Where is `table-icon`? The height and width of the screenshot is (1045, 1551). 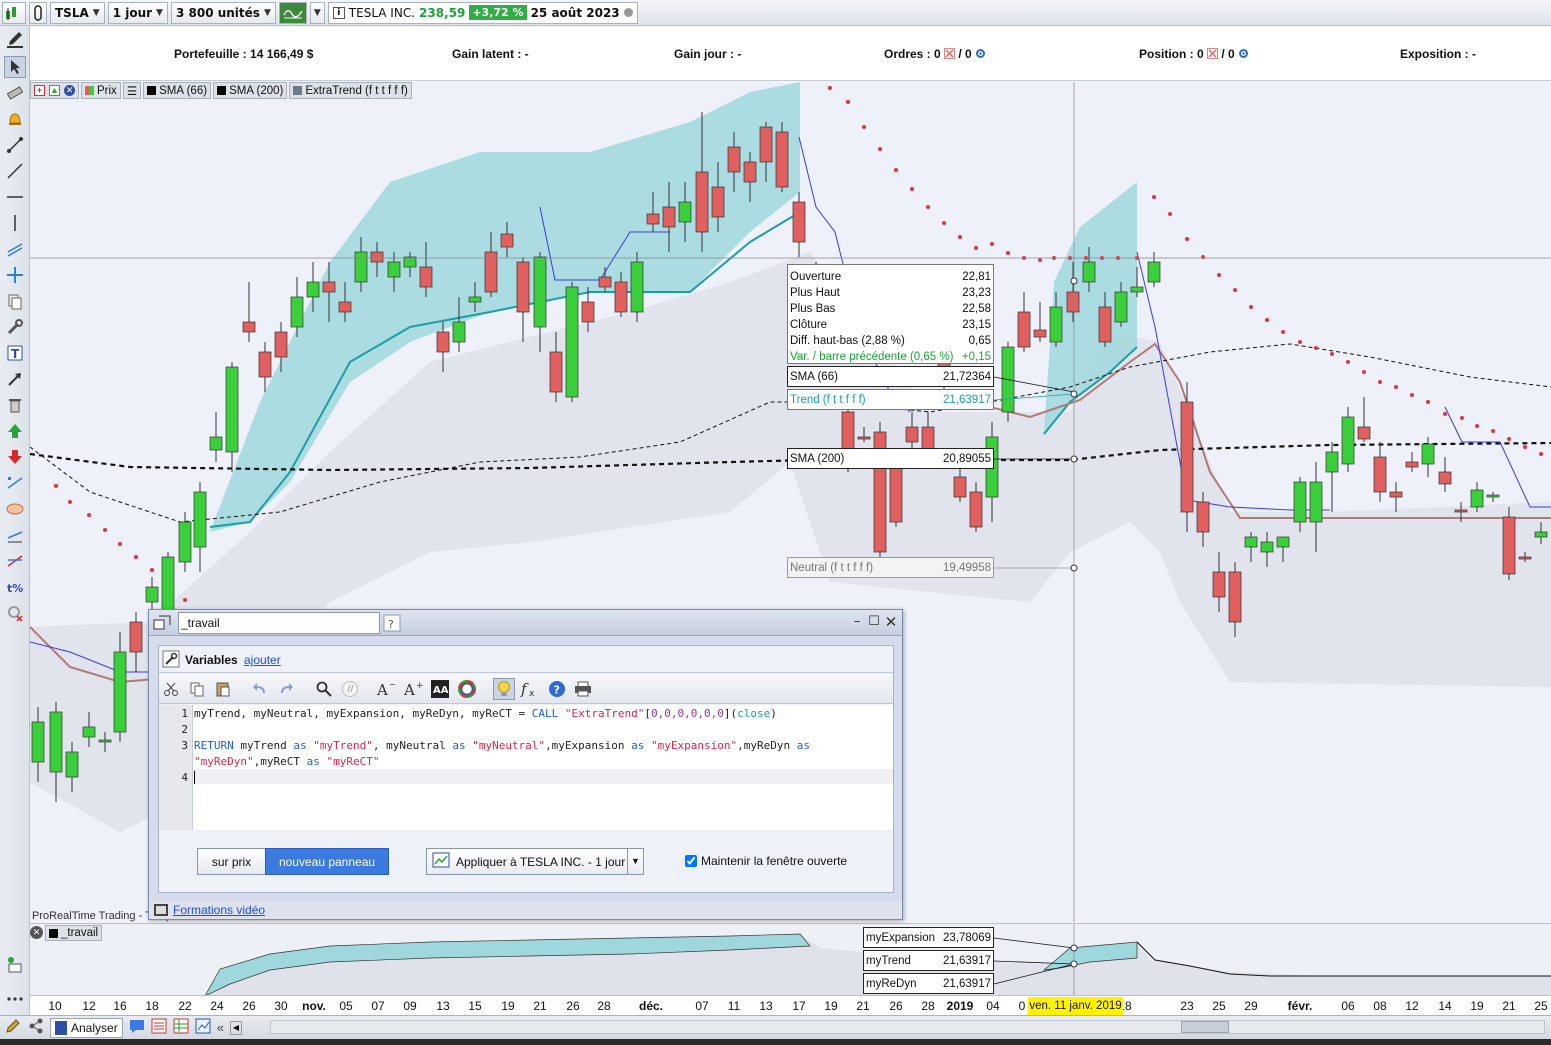 table-icon is located at coordinates (181, 1027).